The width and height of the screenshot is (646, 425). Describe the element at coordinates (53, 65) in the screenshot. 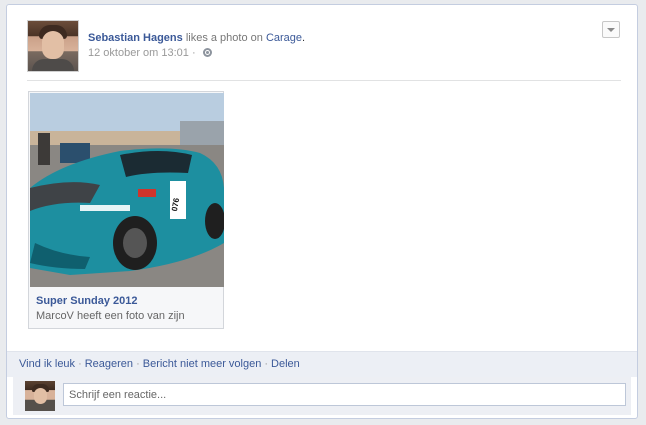

I see `avatar-shirt` at that location.